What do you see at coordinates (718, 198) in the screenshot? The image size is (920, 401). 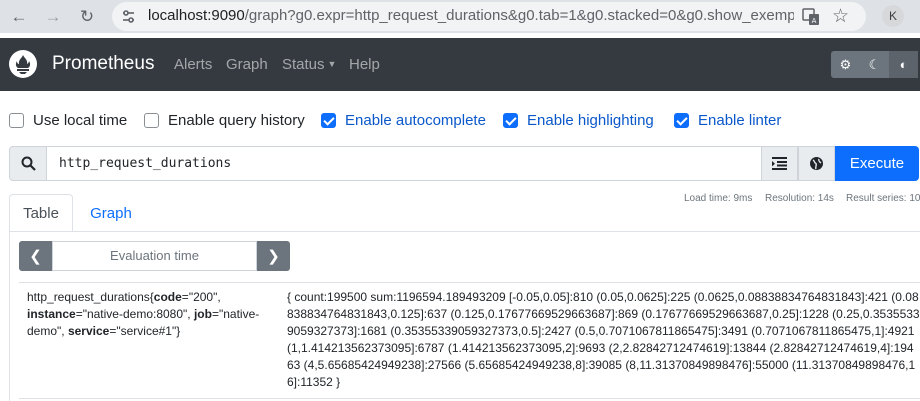 I see `load-time-stat: Load time: 9ms` at bounding box center [718, 198].